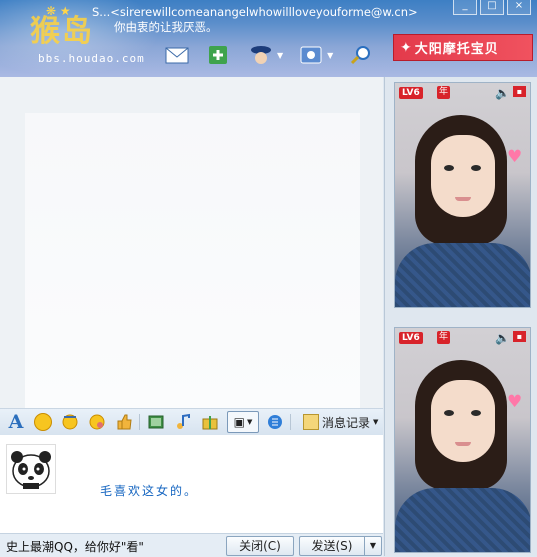  What do you see at coordinates (346, 422) in the screenshot?
I see `message-history-label: 消息记录` at bounding box center [346, 422].